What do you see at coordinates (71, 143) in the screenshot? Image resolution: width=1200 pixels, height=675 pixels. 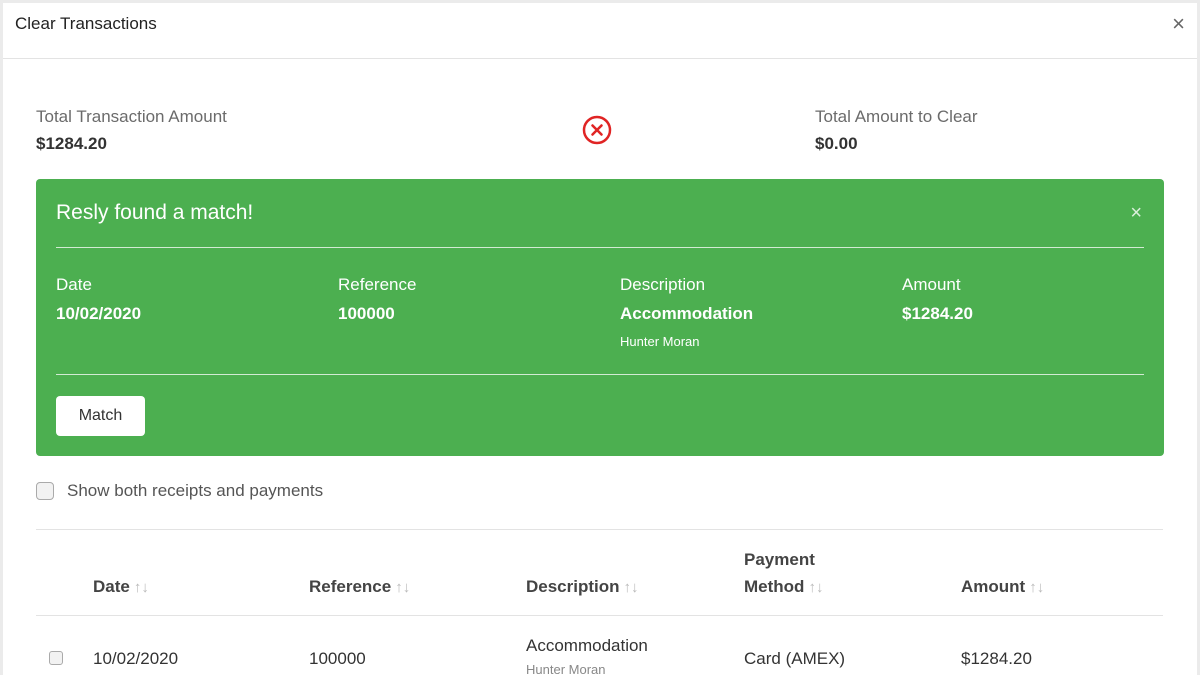 I see `total-transaction-value: $1284.20` at bounding box center [71, 143].